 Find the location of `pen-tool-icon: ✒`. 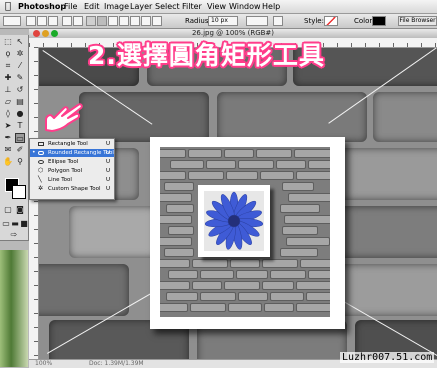

pen-tool-icon: ✒ is located at coordinates (8, 138).